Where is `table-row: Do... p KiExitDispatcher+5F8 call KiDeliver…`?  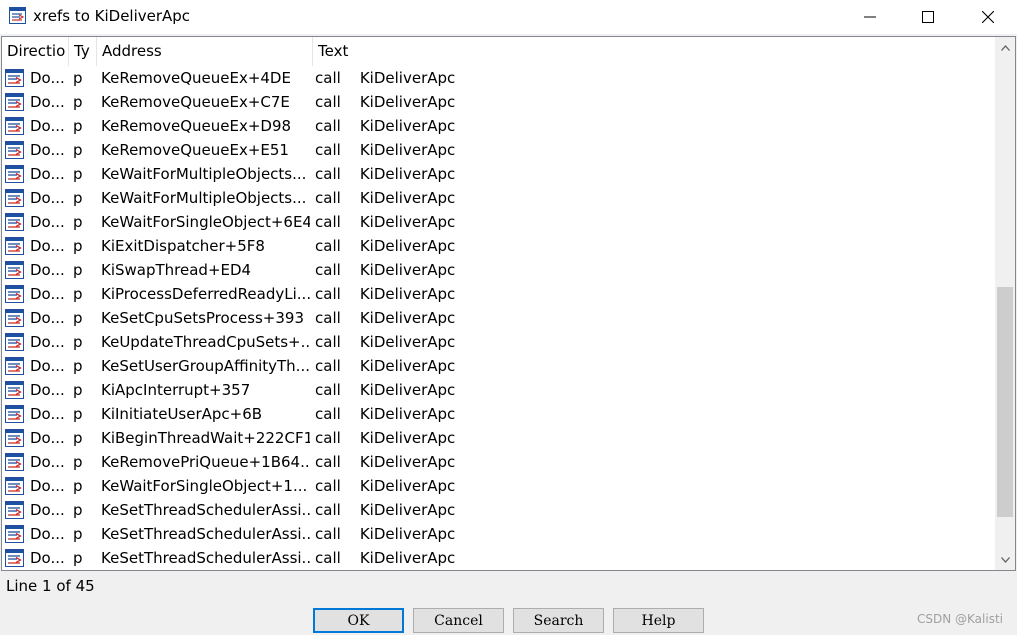 table-row: Do... p KiExitDispatcher+5F8 call KiDeliver… is located at coordinates (499, 246).